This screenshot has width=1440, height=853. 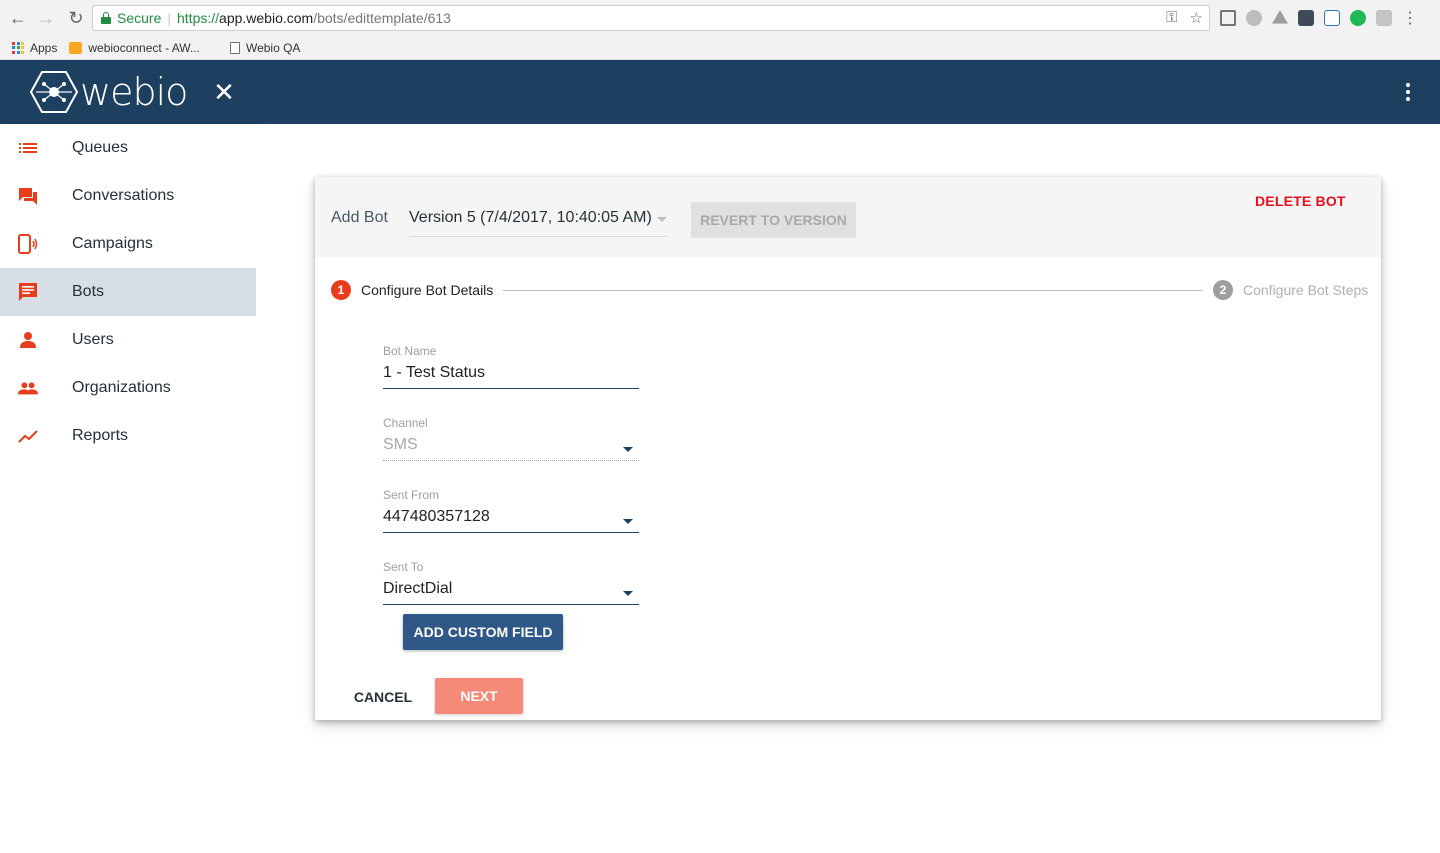 What do you see at coordinates (44, 47) in the screenshot?
I see `bookmark-label: Apps` at bounding box center [44, 47].